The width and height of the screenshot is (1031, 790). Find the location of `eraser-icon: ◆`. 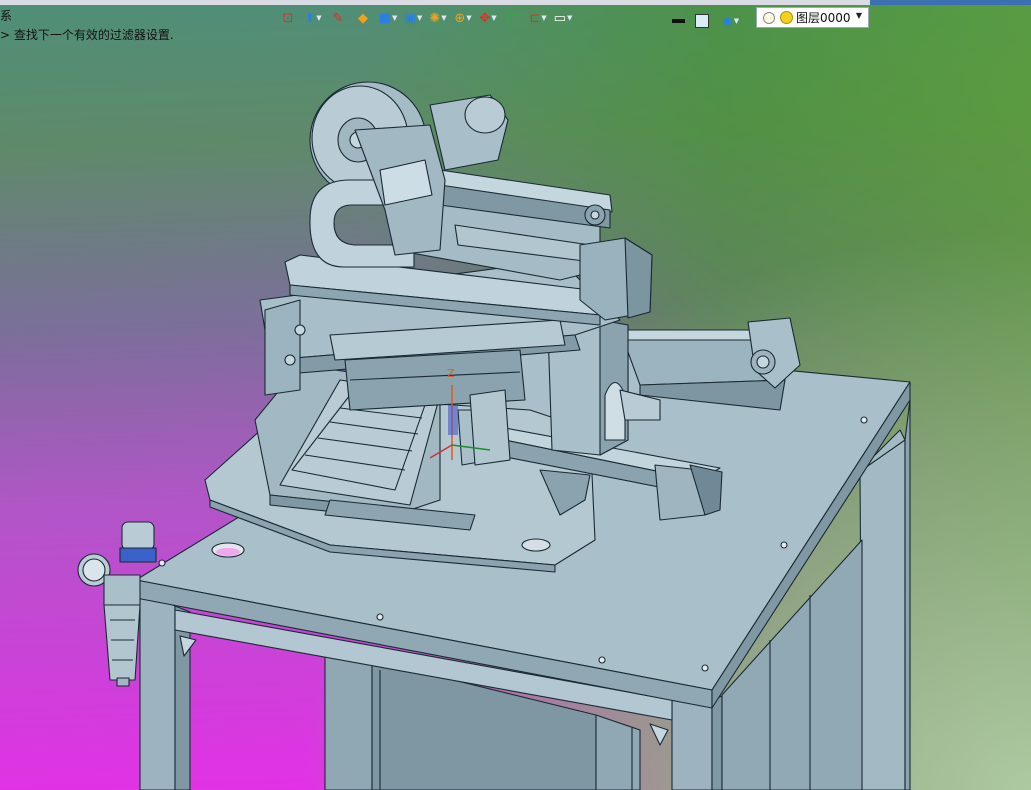

eraser-icon: ◆ is located at coordinates (363, 18).